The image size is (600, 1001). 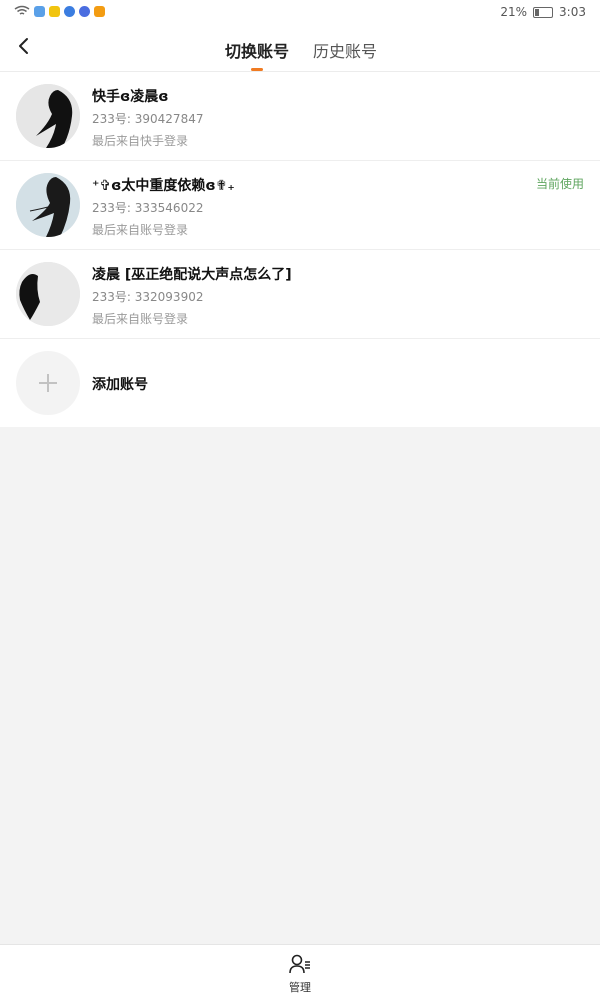 I want to click on current-account-badge: 当前使用, so click(x=559, y=184).